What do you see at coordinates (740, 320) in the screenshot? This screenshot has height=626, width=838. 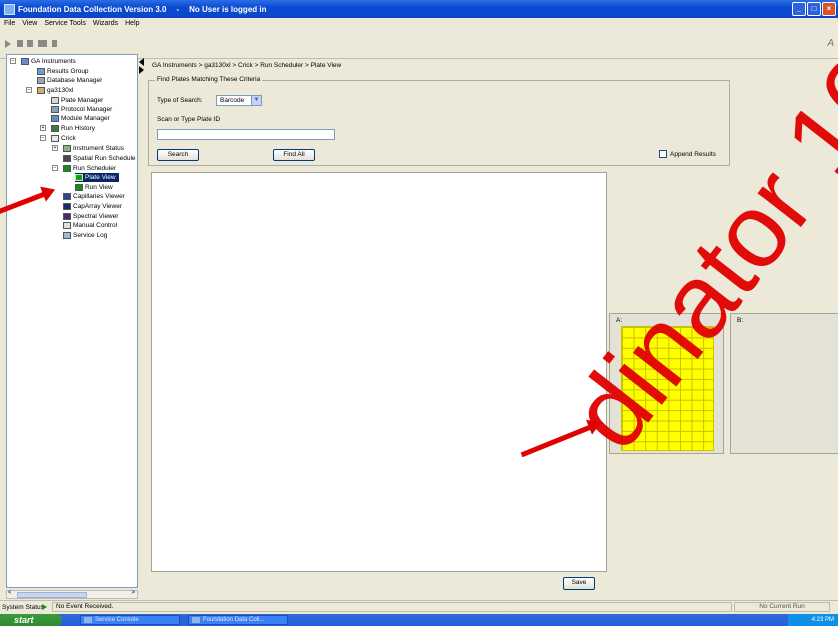 I see `plate-b-label: B:` at bounding box center [740, 320].